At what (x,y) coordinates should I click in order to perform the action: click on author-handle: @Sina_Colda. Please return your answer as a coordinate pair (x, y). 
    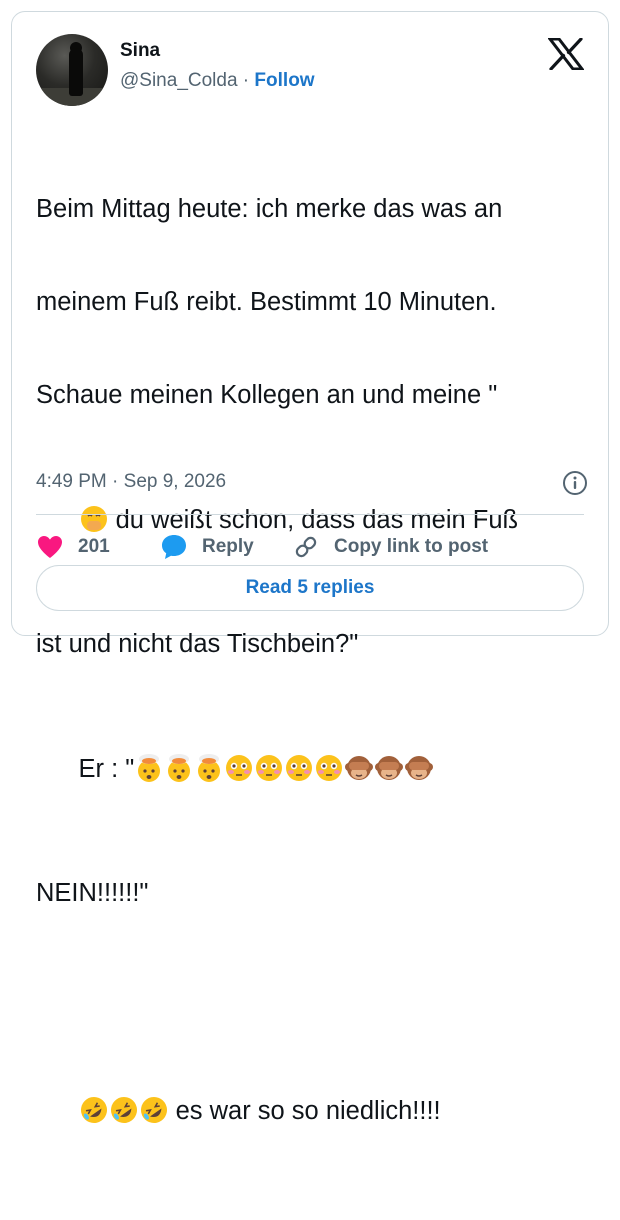
    Looking at the image, I should click on (179, 80).